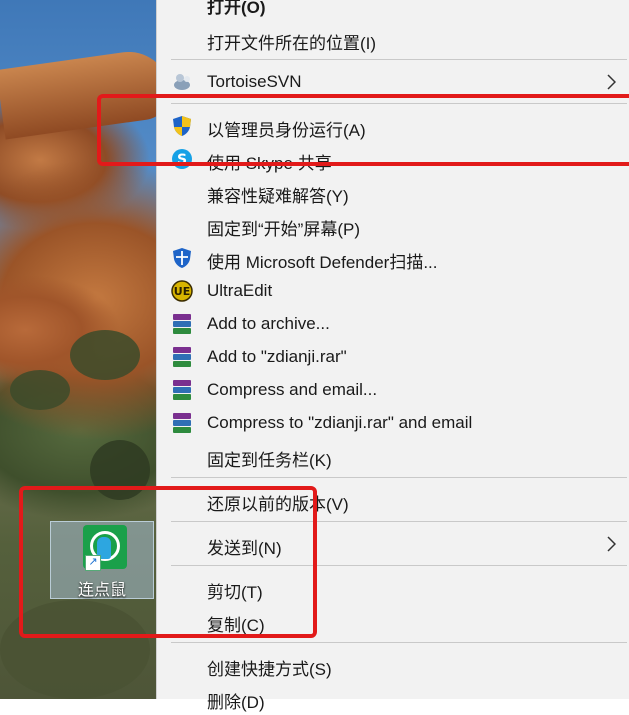  I want to click on highlight-box-run-as-admin, so click(363, 130).